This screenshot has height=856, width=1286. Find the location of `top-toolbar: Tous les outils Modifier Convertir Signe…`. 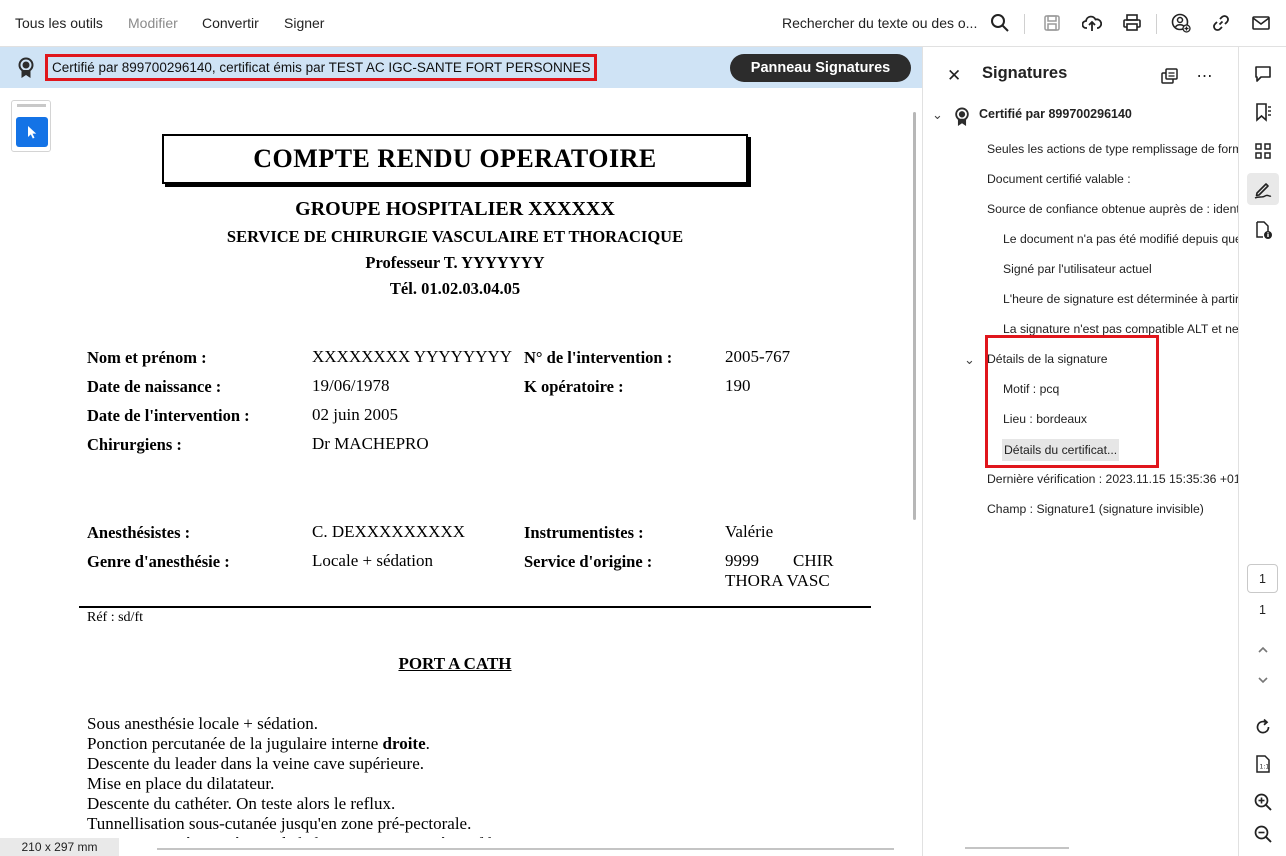

top-toolbar: Tous les outils Modifier Convertir Signe… is located at coordinates (643, 23).